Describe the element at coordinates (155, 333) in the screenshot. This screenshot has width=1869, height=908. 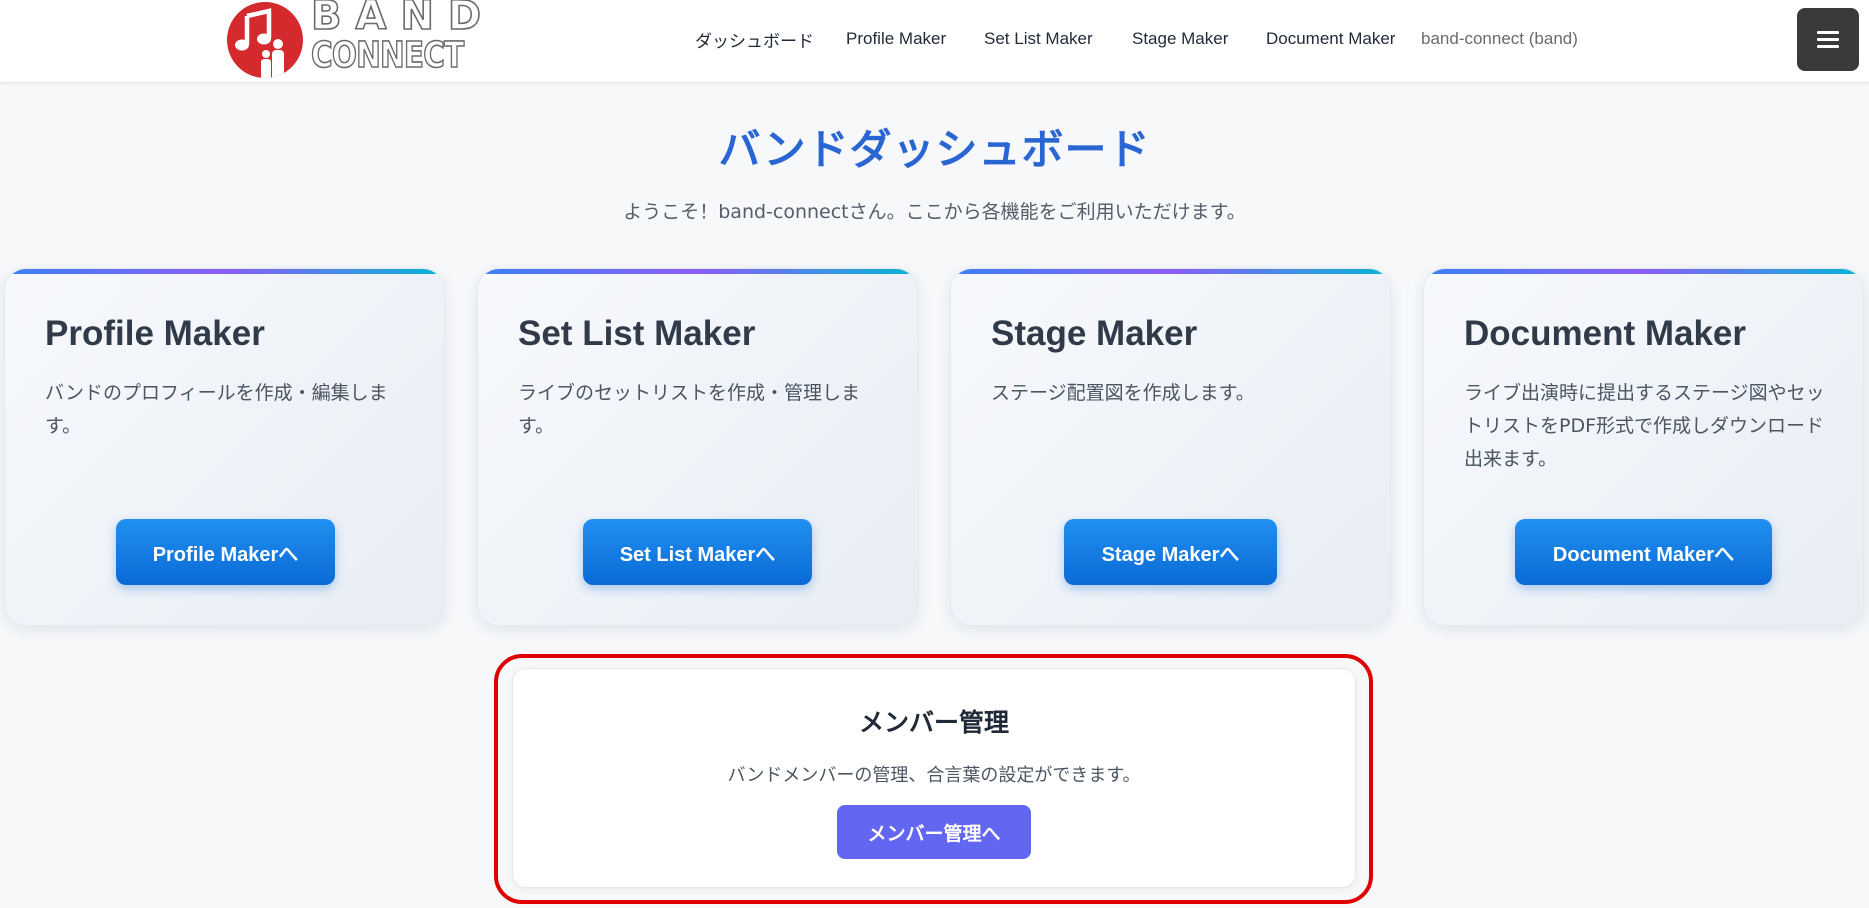
I see `card-title: Profile Maker` at that location.